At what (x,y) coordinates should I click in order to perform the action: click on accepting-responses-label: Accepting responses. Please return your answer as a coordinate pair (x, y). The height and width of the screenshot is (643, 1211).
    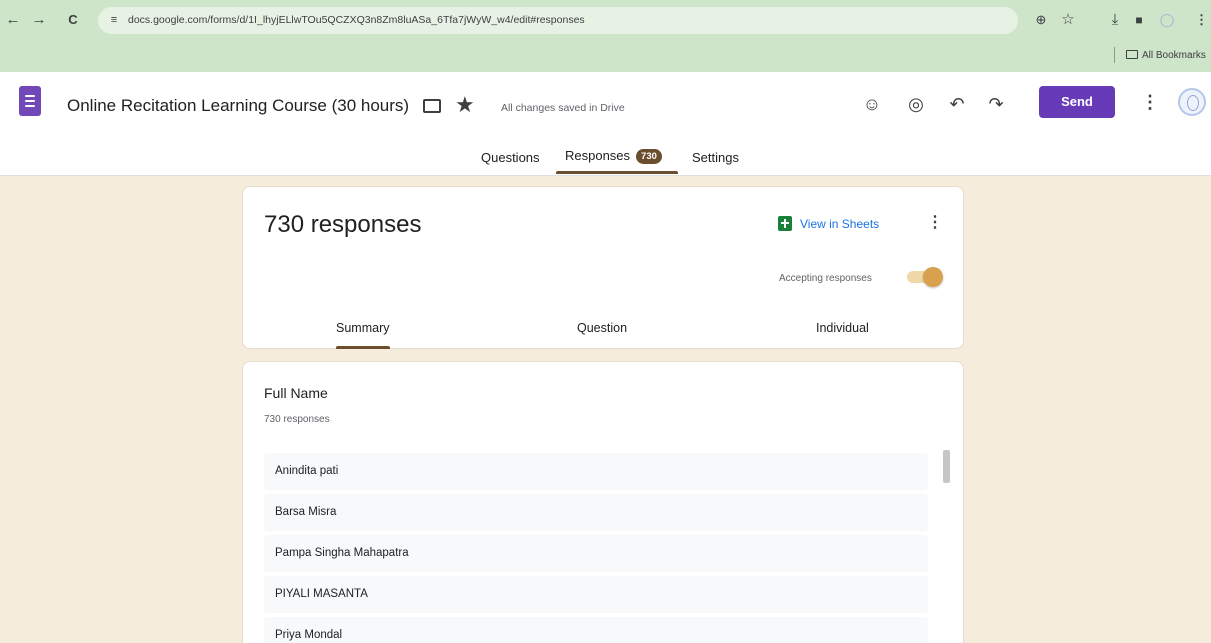
    Looking at the image, I should click on (825, 278).